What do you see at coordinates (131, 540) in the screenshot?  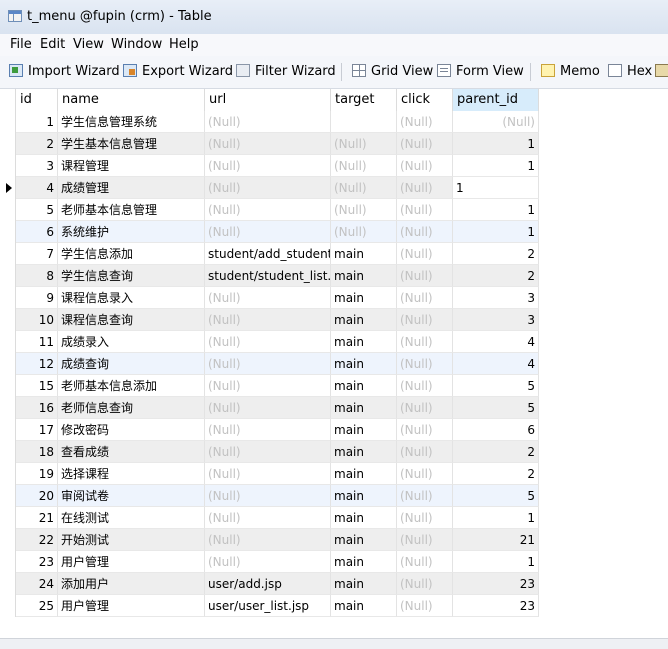 I see `cell-name: 开始测试` at bounding box center [131, 540].